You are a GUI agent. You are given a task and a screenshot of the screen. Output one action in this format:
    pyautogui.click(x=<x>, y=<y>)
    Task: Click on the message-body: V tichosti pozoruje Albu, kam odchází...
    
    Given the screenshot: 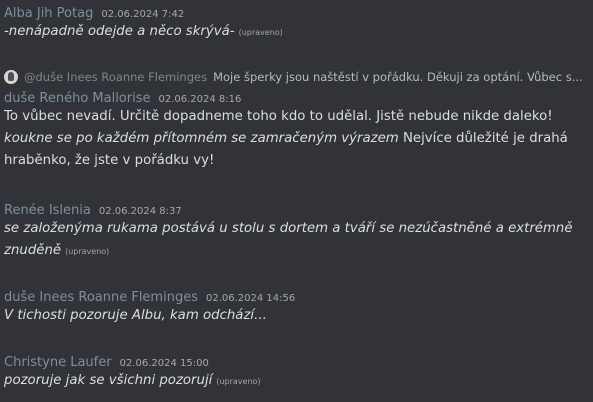 What is the action you would take?
    pyautogui.click(x=295, y=316)
    